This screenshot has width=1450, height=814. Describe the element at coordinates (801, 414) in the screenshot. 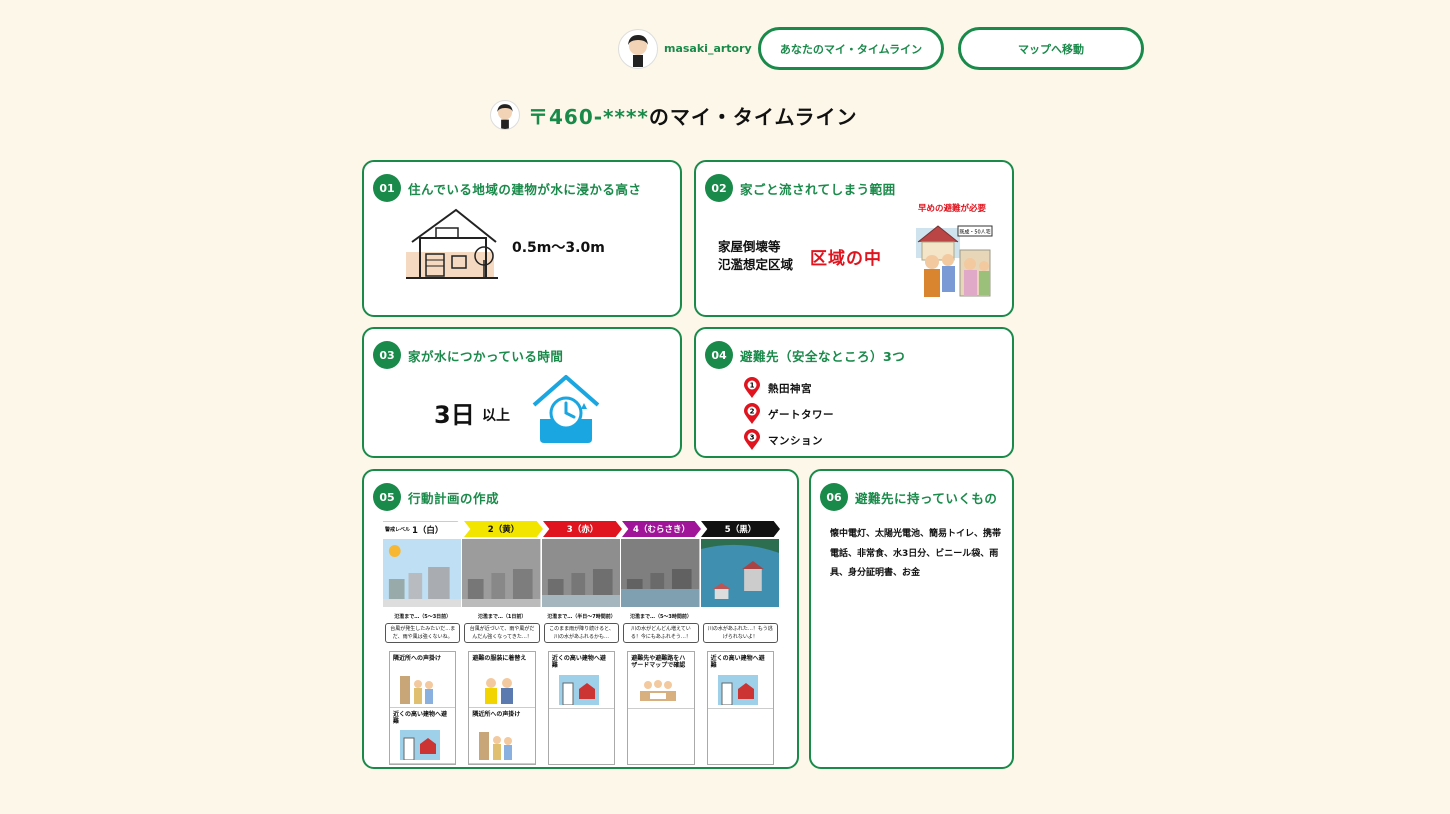

I see `shelter-name: ゲートタワー` at that location.